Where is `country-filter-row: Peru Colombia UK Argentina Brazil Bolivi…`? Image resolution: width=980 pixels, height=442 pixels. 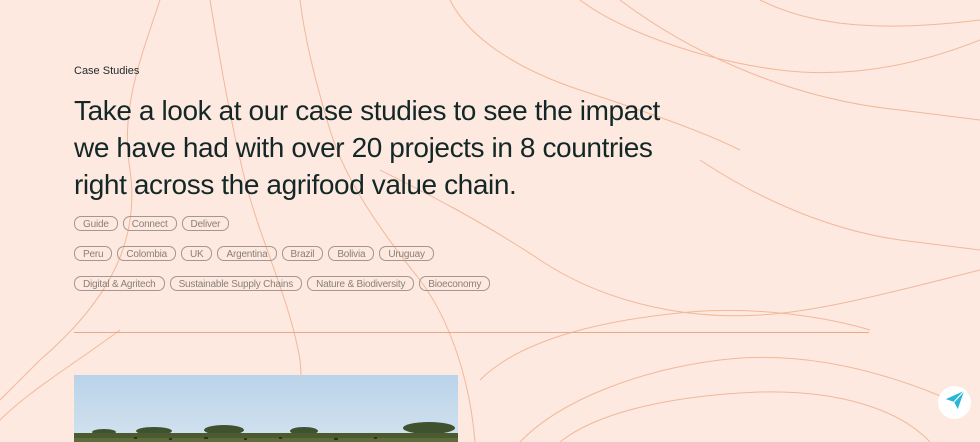
country-filter-row: Peru Colombia UK Argentina Brazil Bolivi… is located at coordinates (254, 253).